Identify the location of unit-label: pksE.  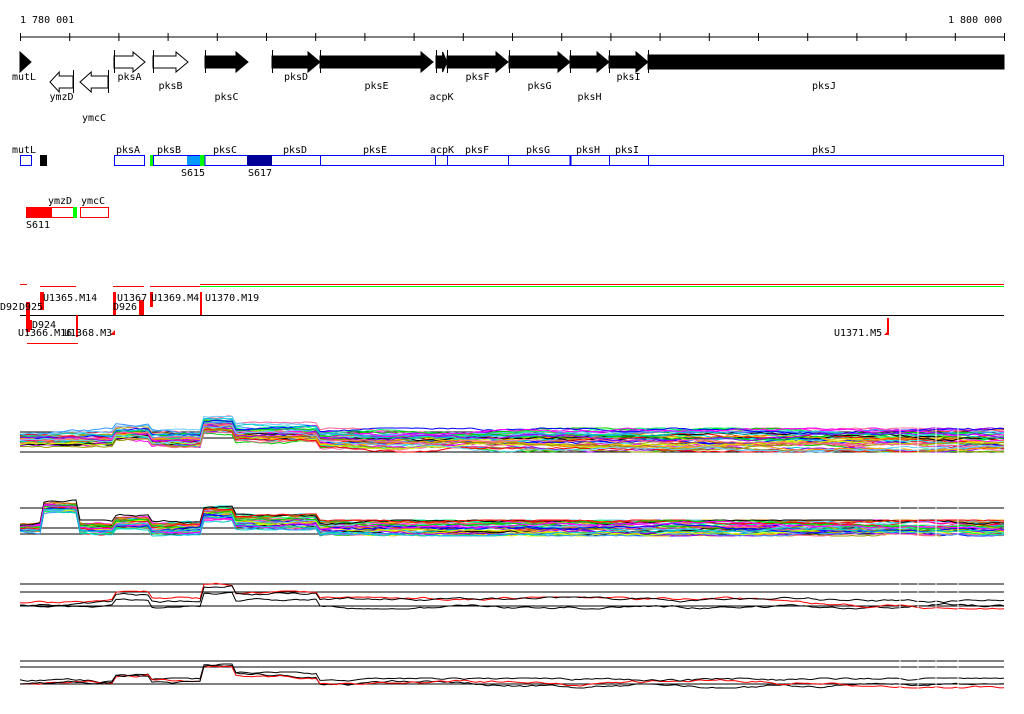
(375, 150).